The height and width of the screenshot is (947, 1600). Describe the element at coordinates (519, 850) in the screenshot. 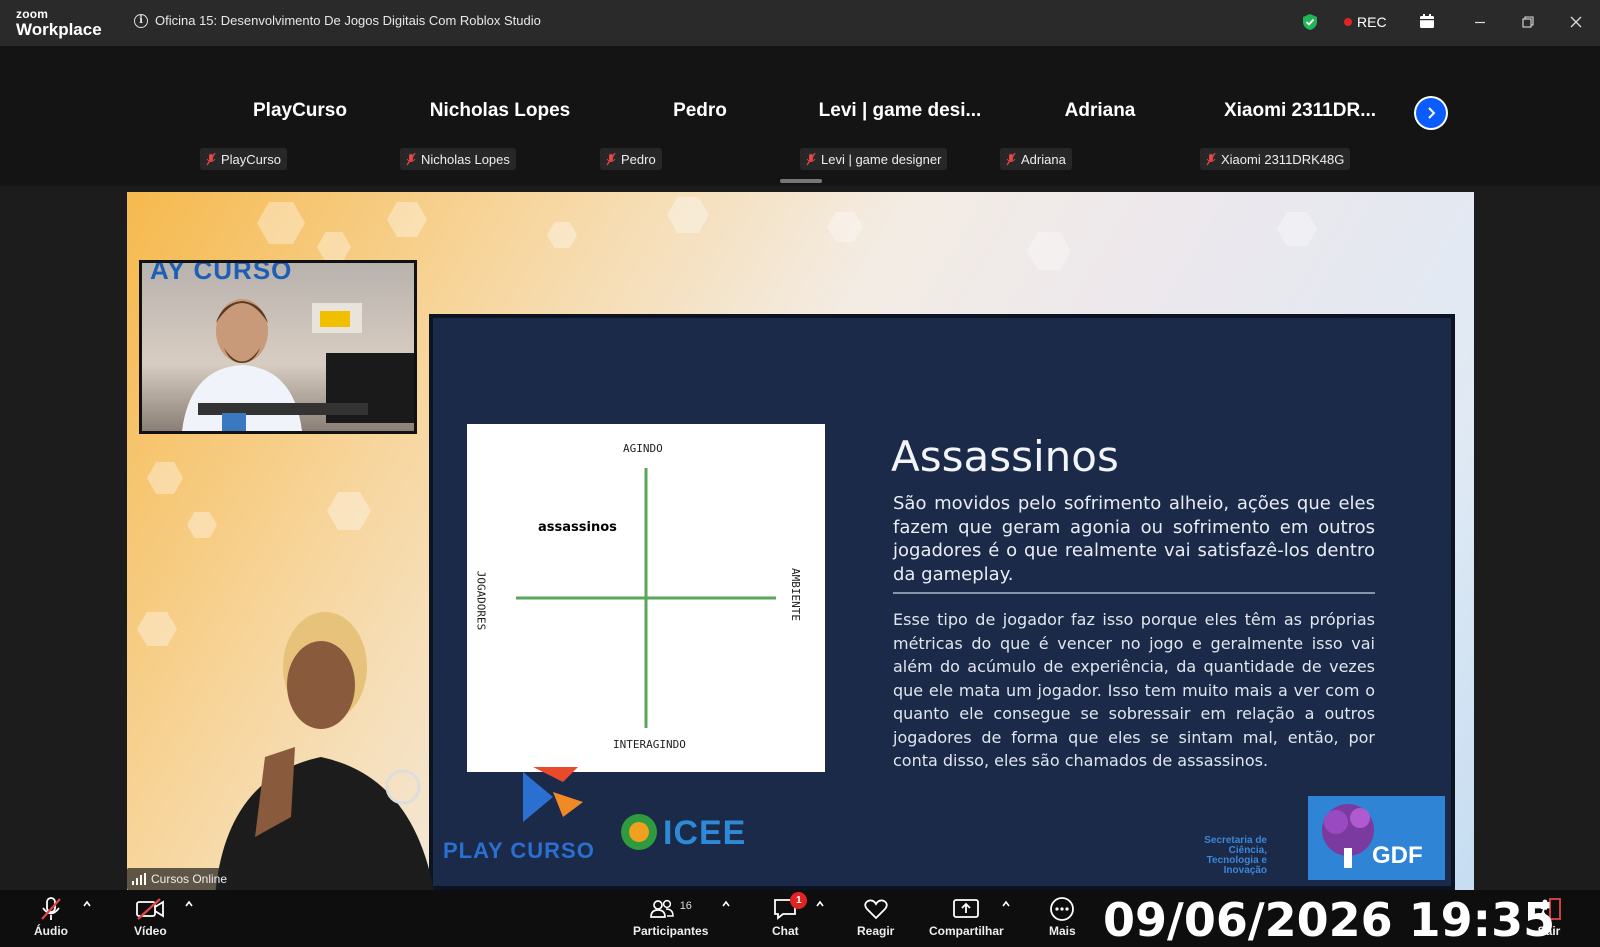

I see `playcurso-text: PLAY CURSO` at that location.